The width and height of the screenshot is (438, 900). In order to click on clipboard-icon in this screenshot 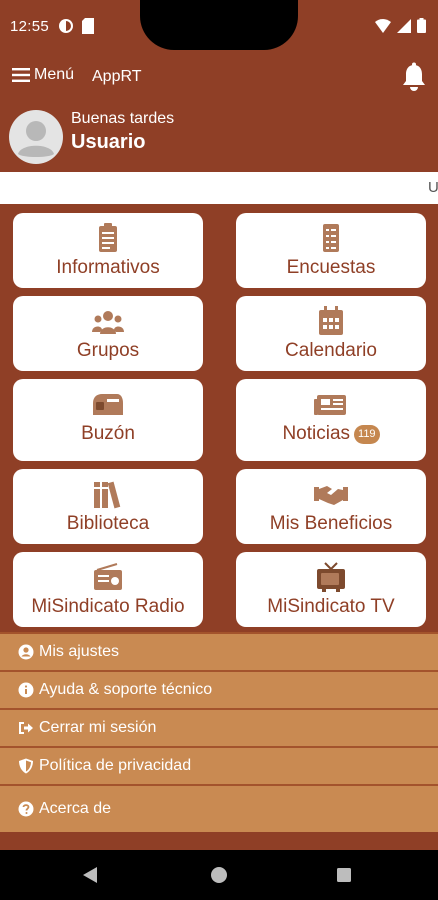, I will do `click(108, 237)`.